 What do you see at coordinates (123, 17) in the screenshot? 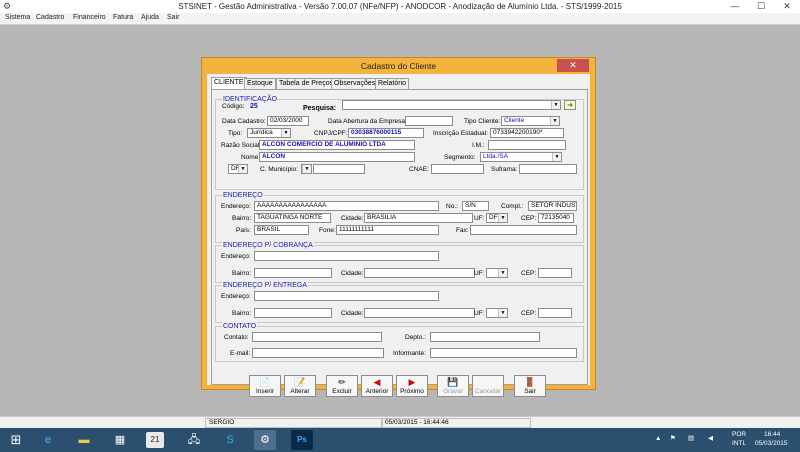
I see `menu-fatura: Fatura` at bounding box center [123, 17].